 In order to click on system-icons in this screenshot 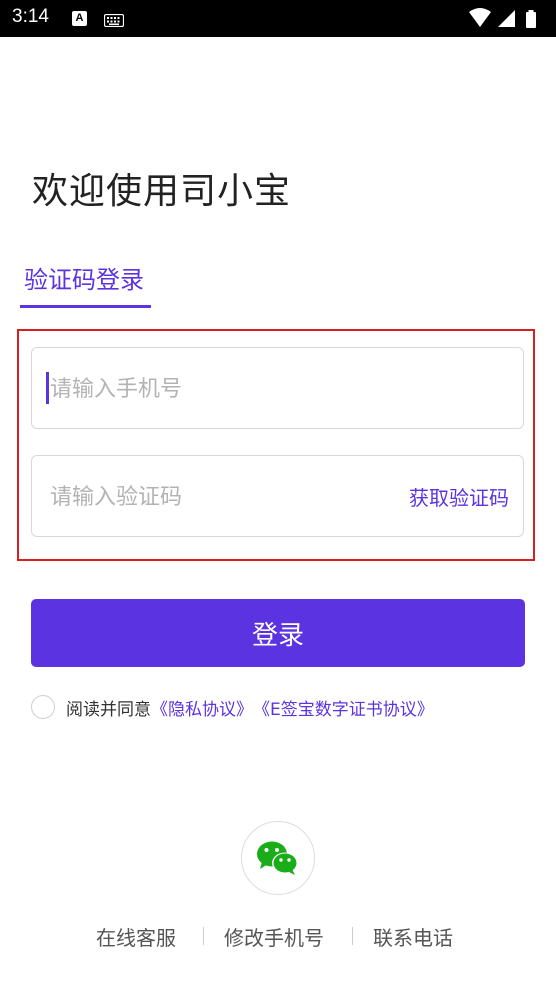, I will do `click(506, 21)`.